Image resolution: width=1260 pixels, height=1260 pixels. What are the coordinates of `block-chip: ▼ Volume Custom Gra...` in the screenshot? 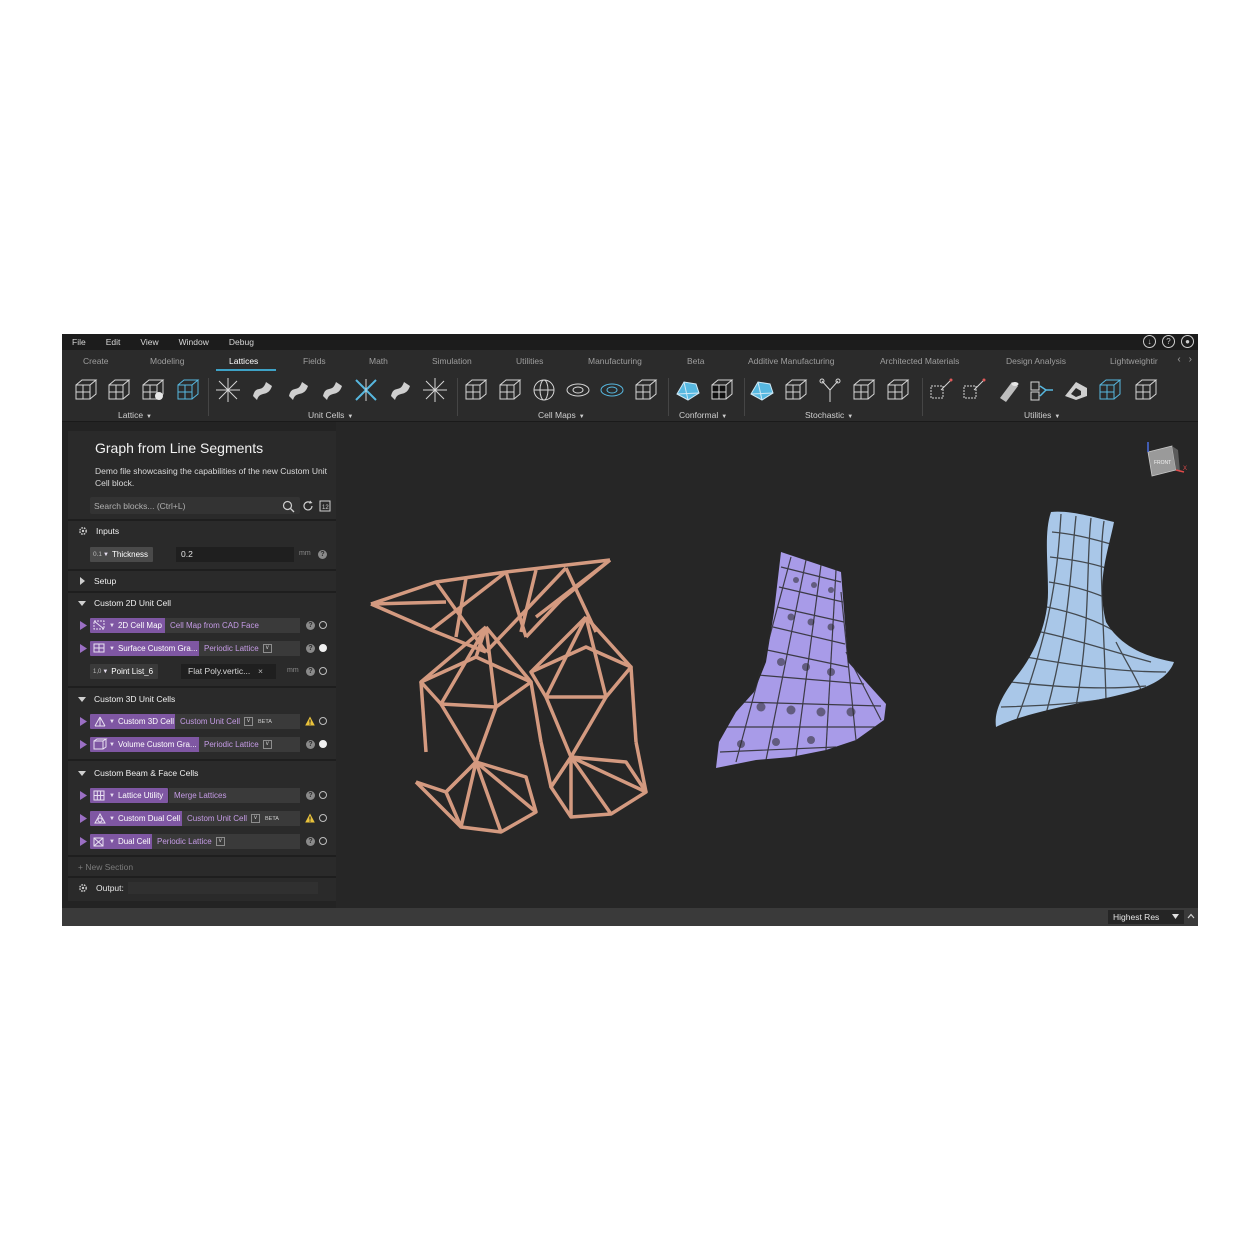 It's located at (146, 744).